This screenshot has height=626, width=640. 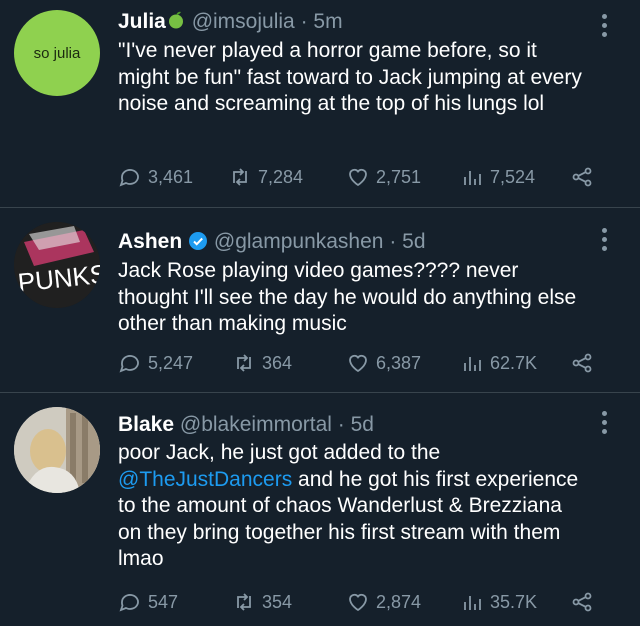 What do you see at coordinates (327, 21) in the screenshot?
I see `timestamp: 5m` at bounding box center [327, 21].